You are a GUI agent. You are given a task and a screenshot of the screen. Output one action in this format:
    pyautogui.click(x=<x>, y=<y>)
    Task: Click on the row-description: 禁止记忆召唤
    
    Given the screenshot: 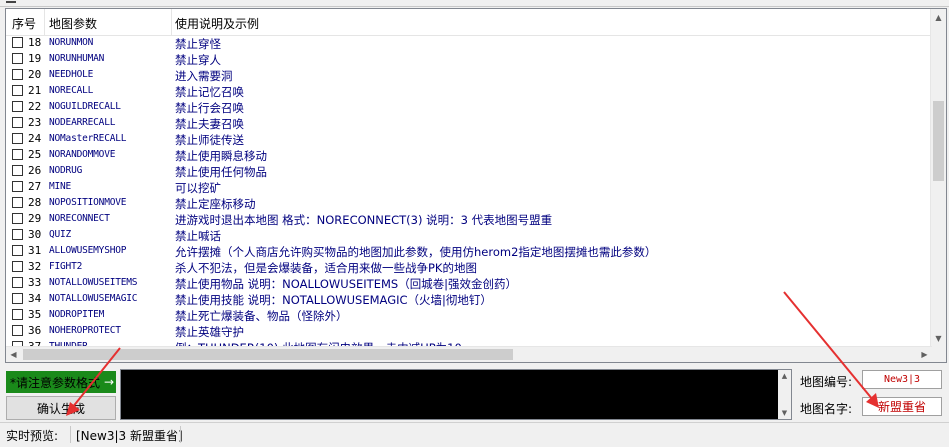 What is the action you would take?
    pyautogui.click(x=209, y=92)
    